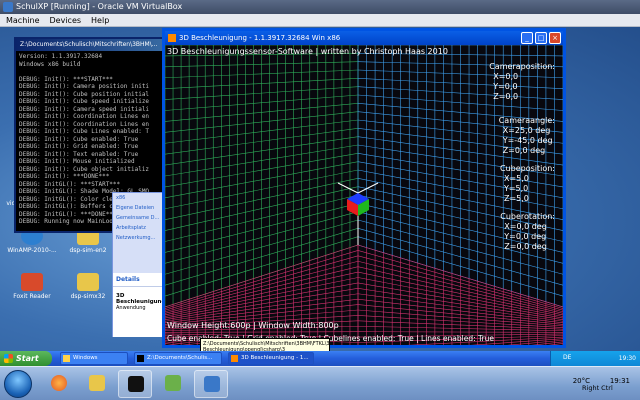 This screenshot has width=640, height=400. I want to click on host-start-orb, so click(18, 384).